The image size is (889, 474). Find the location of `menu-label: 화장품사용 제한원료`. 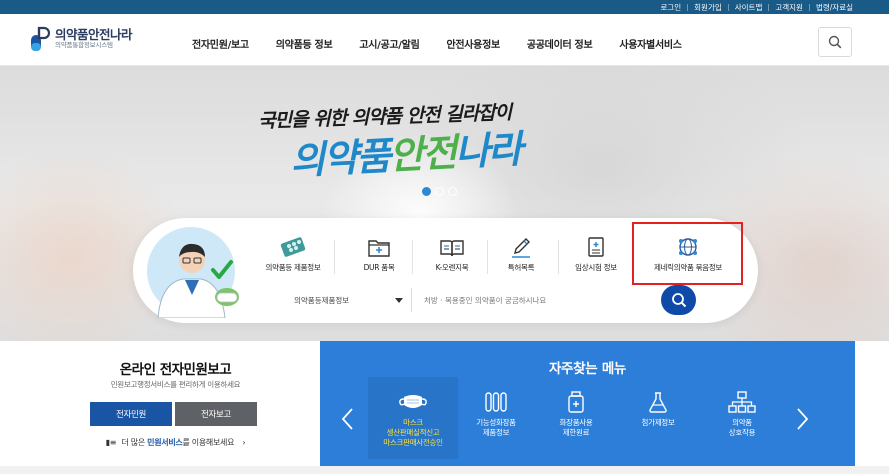

menu-label: 화장품사용 제한원료 is located at coordinates (576, 428).